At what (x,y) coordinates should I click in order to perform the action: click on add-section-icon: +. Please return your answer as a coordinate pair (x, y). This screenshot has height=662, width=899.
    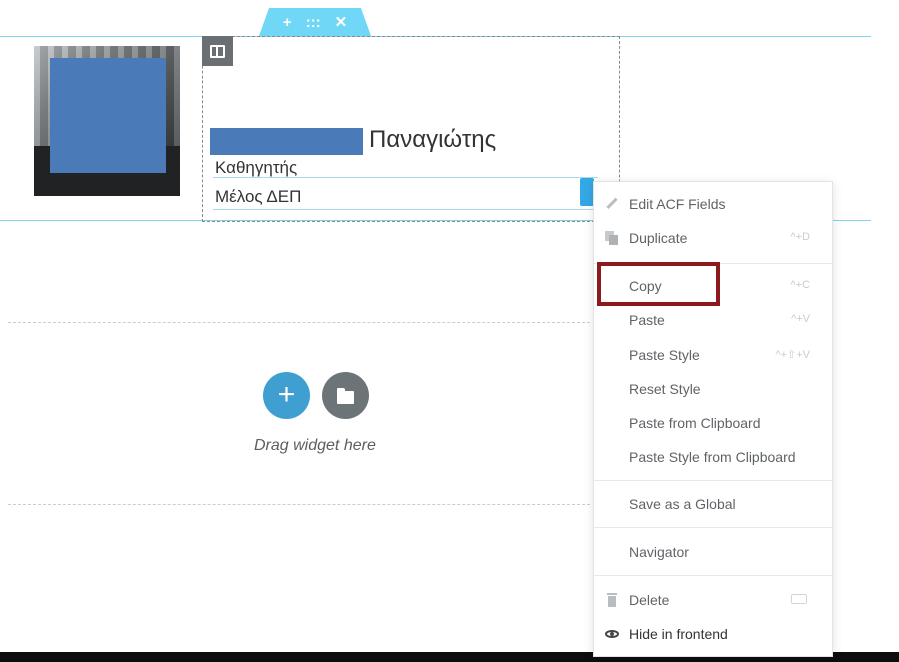
    Looking at the image, I should click on (287, 22).